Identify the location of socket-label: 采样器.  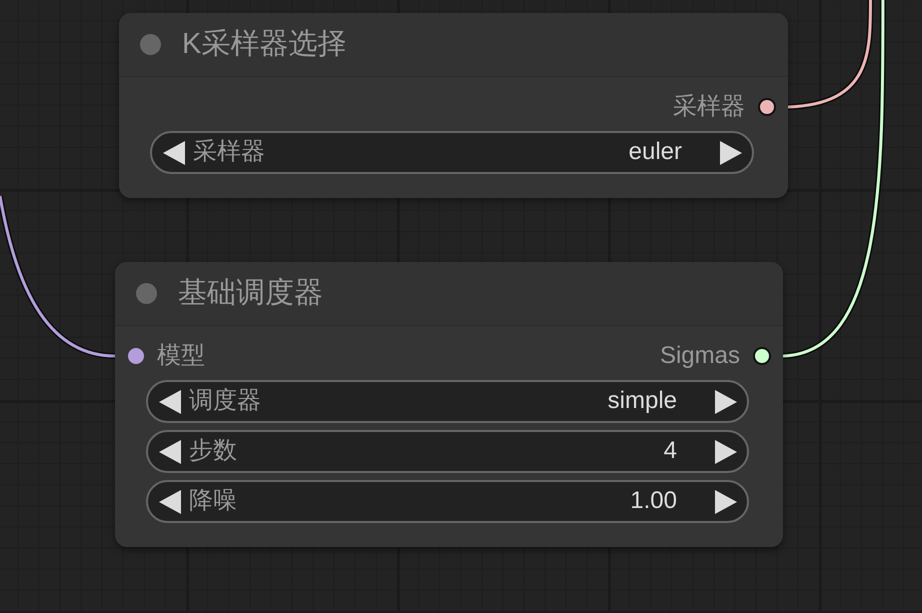
(709, 107).